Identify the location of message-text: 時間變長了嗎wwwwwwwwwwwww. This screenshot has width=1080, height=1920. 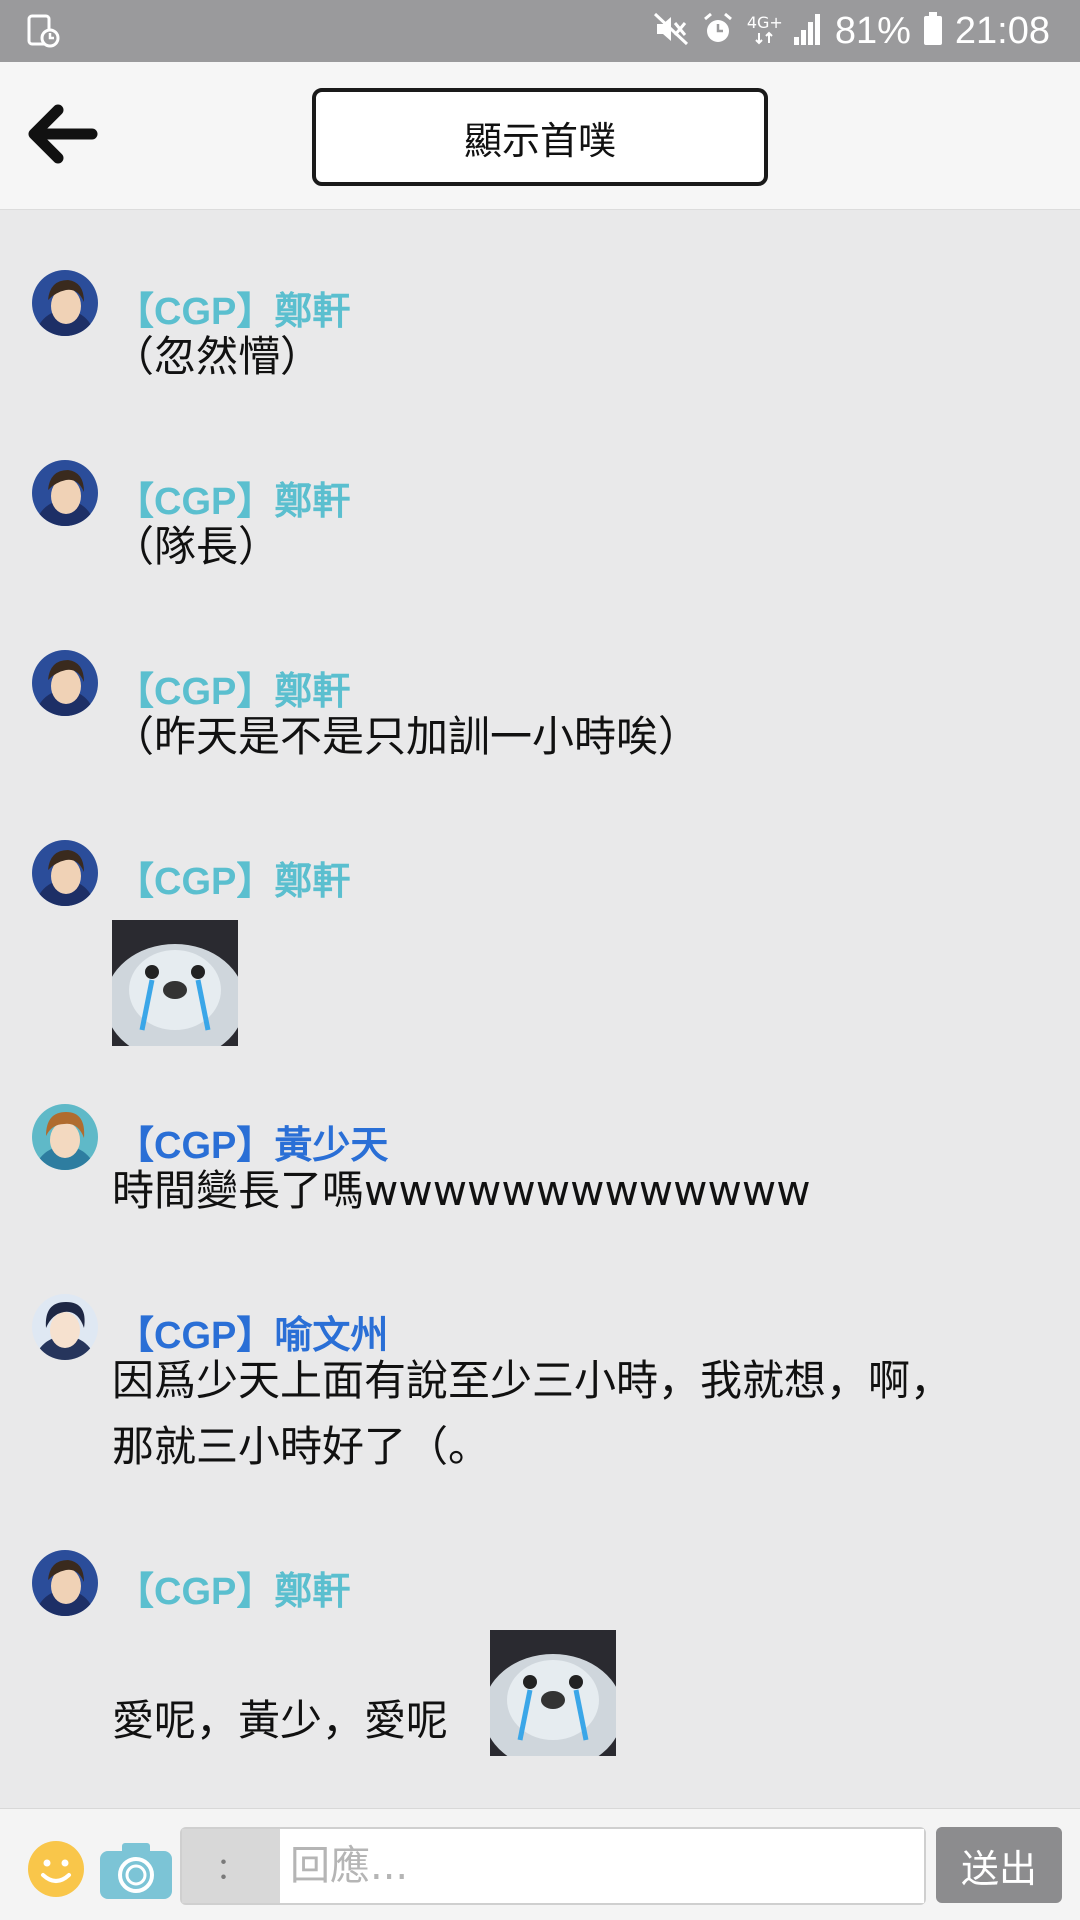
(461, 1190).